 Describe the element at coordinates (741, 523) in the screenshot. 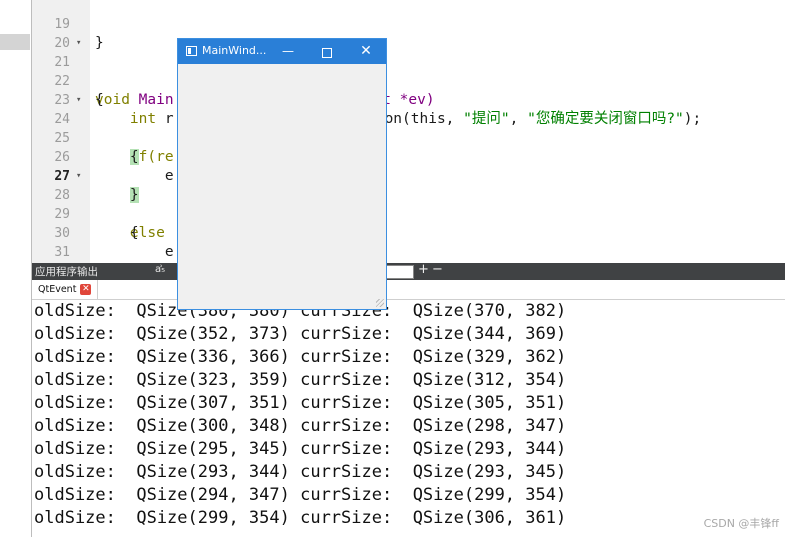

I see `watermark: CSDN @丰锋ff` at that location.